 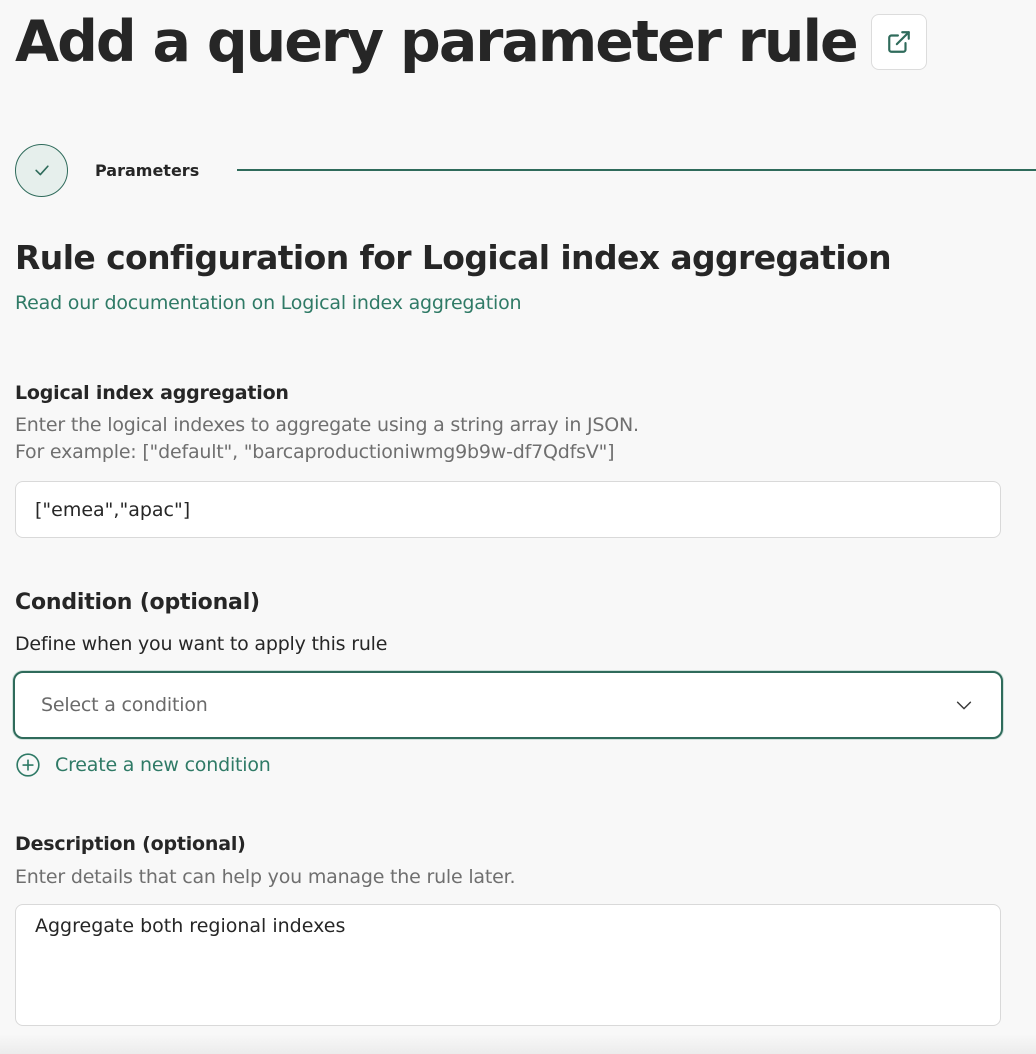 I want to click on create-condition-button: Create a new condition, so click(x=143, y=765).